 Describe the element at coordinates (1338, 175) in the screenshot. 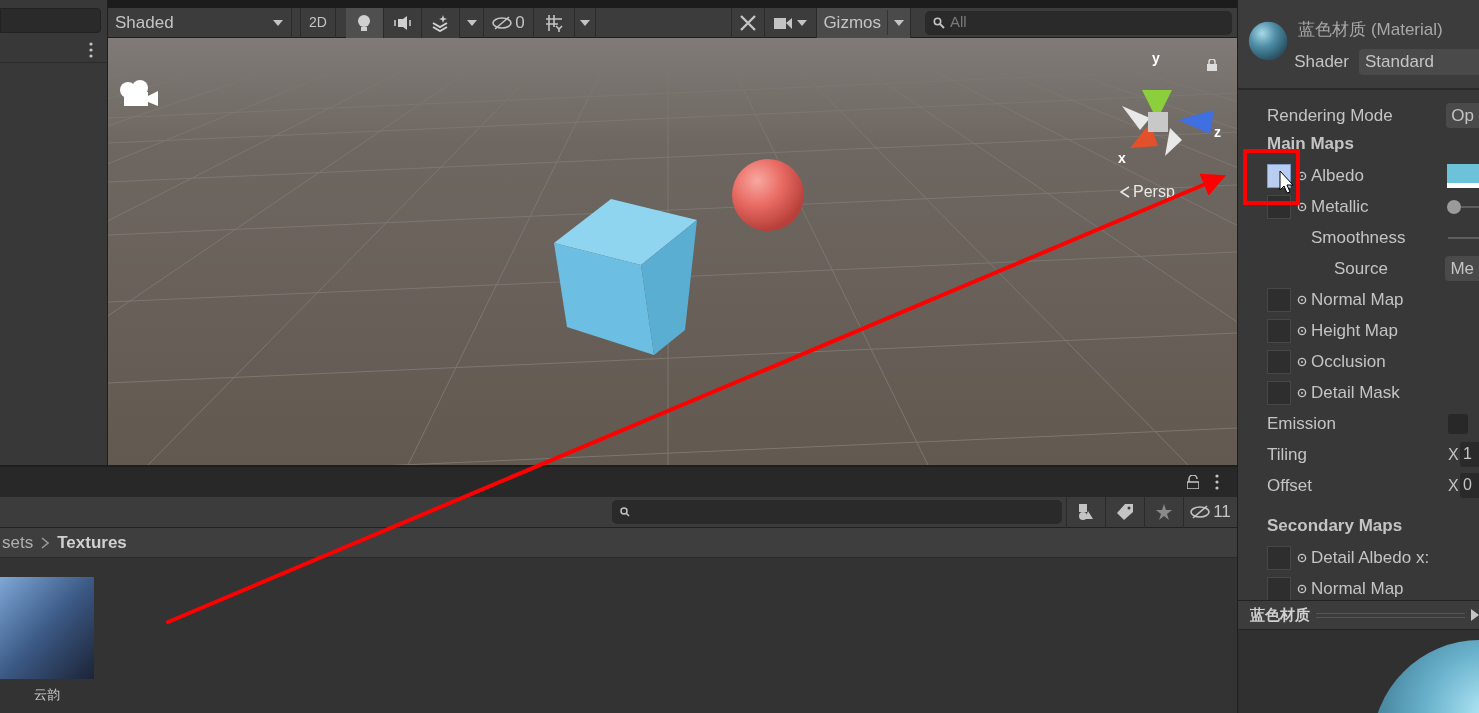

I see `field-label: Albedo` at that location.